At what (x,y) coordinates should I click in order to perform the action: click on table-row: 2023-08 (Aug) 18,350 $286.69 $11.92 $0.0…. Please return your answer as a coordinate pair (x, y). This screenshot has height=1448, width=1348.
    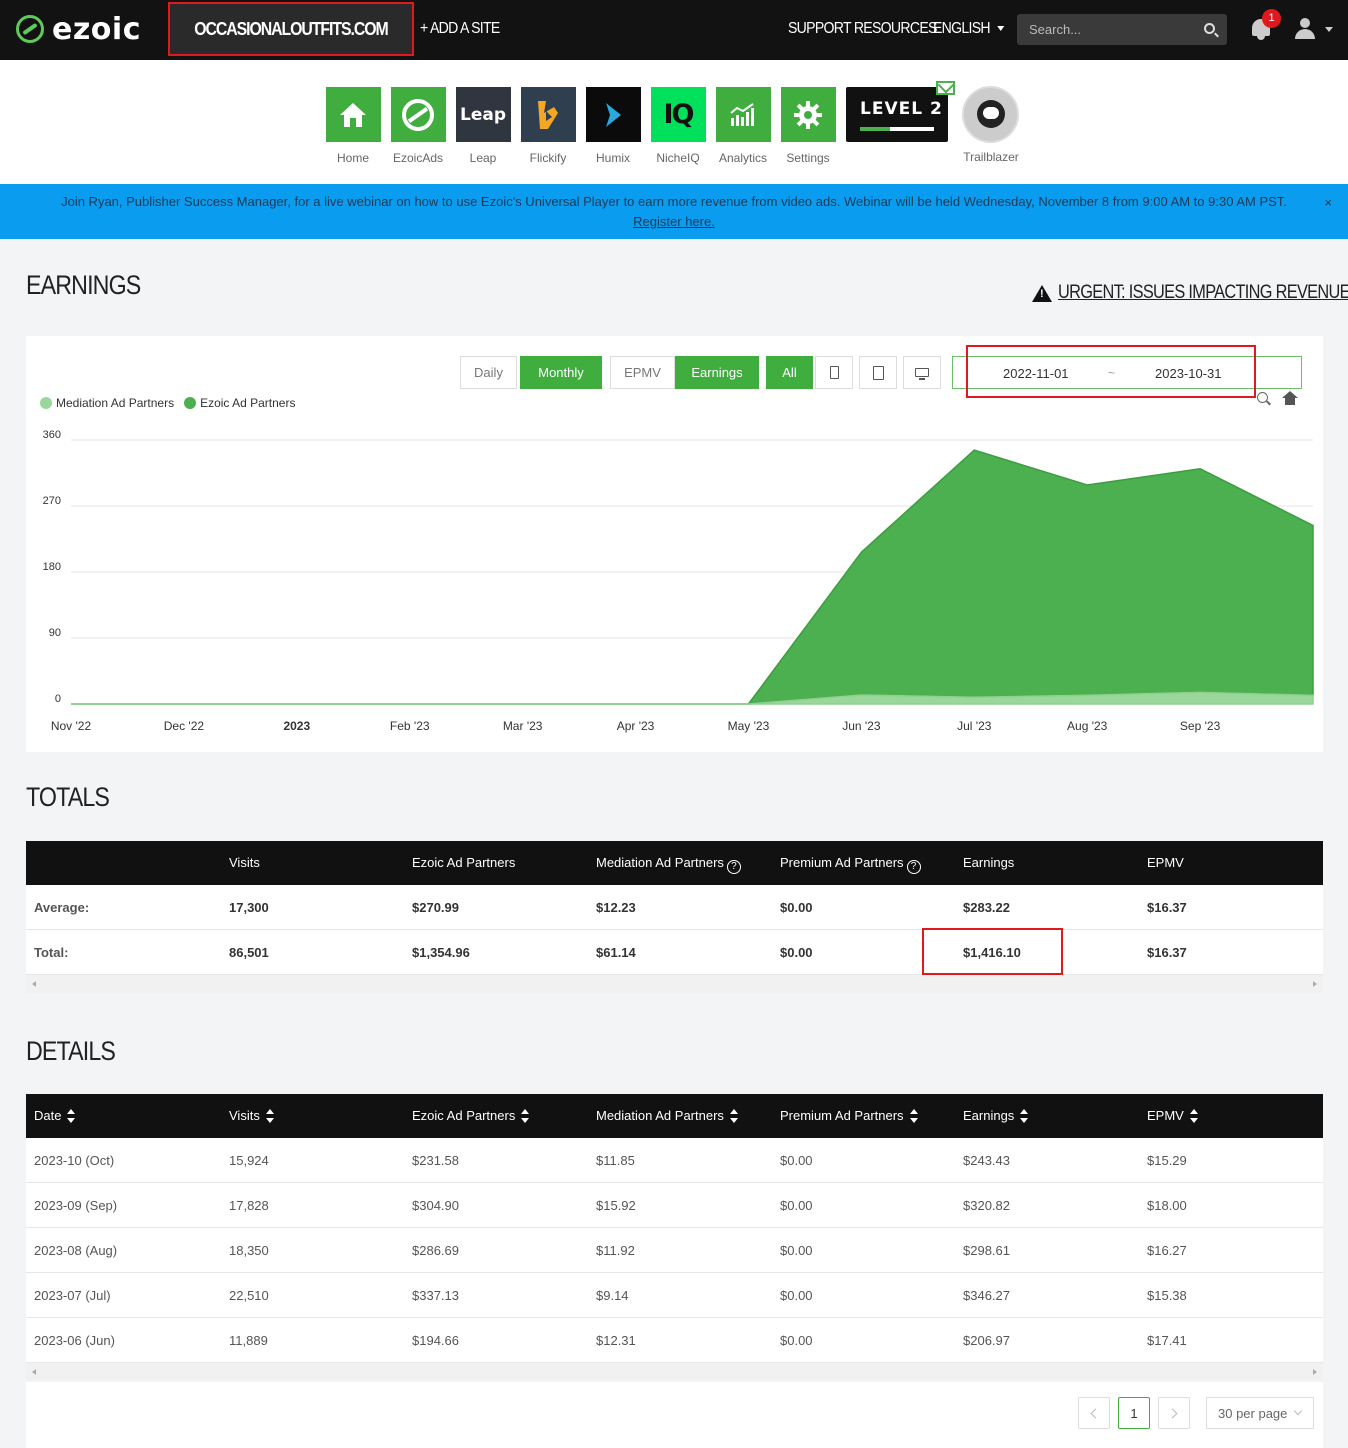
    Looking at the image, I should click on (674, 1250).